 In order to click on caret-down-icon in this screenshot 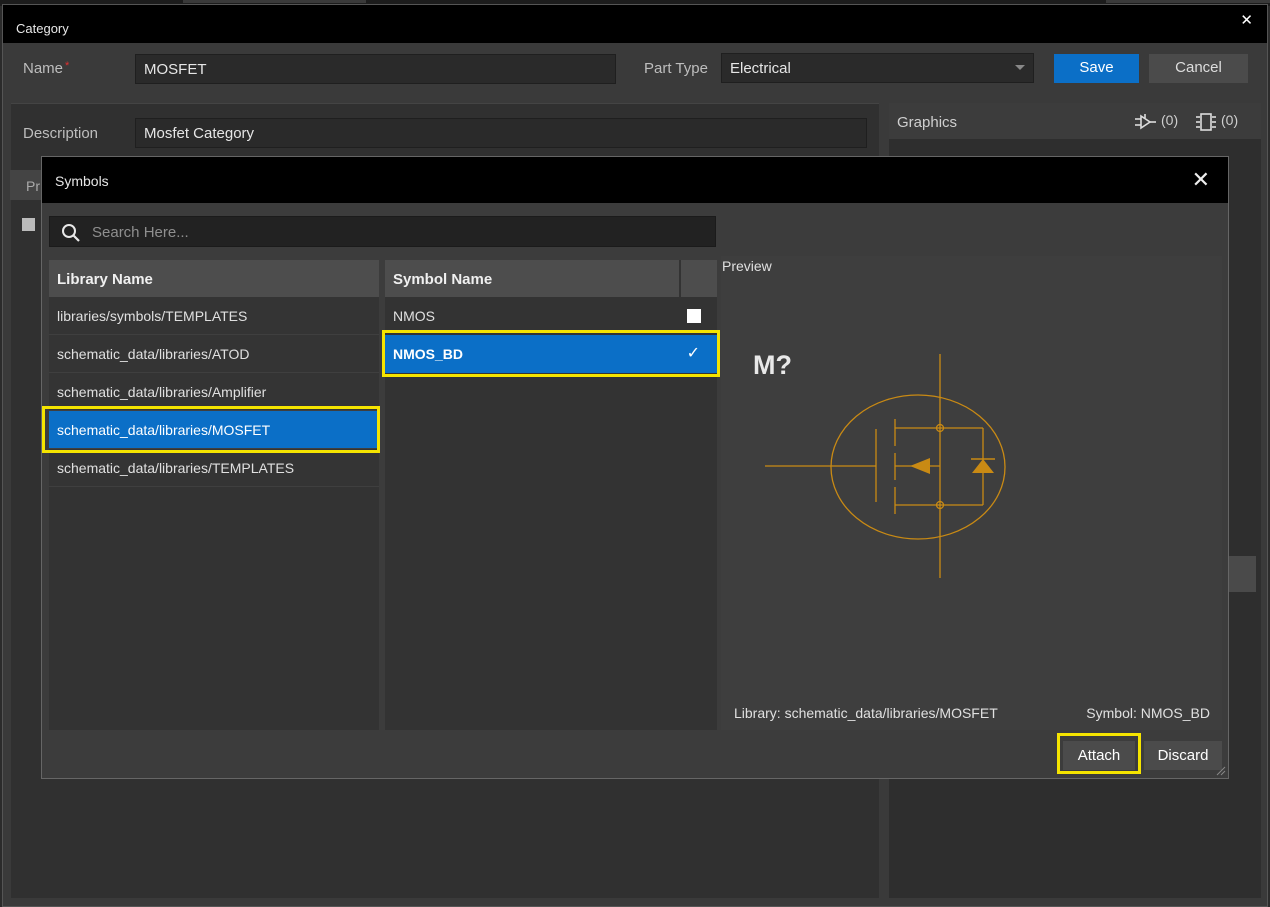, I will do `click(1020, 67)`.